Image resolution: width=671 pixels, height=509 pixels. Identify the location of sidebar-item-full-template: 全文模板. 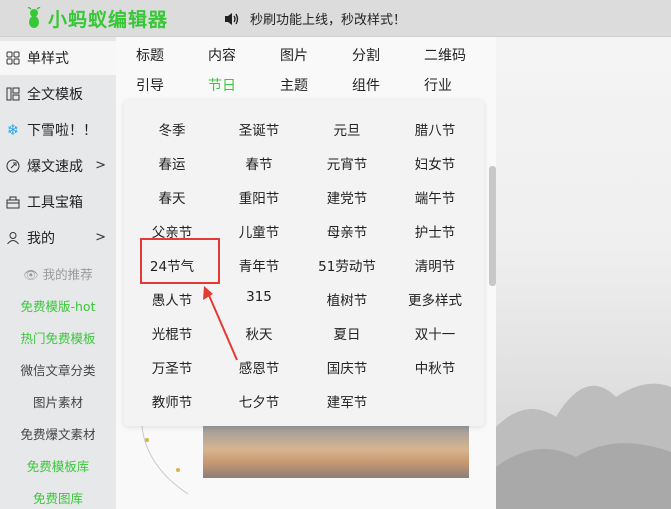
(58, 94).